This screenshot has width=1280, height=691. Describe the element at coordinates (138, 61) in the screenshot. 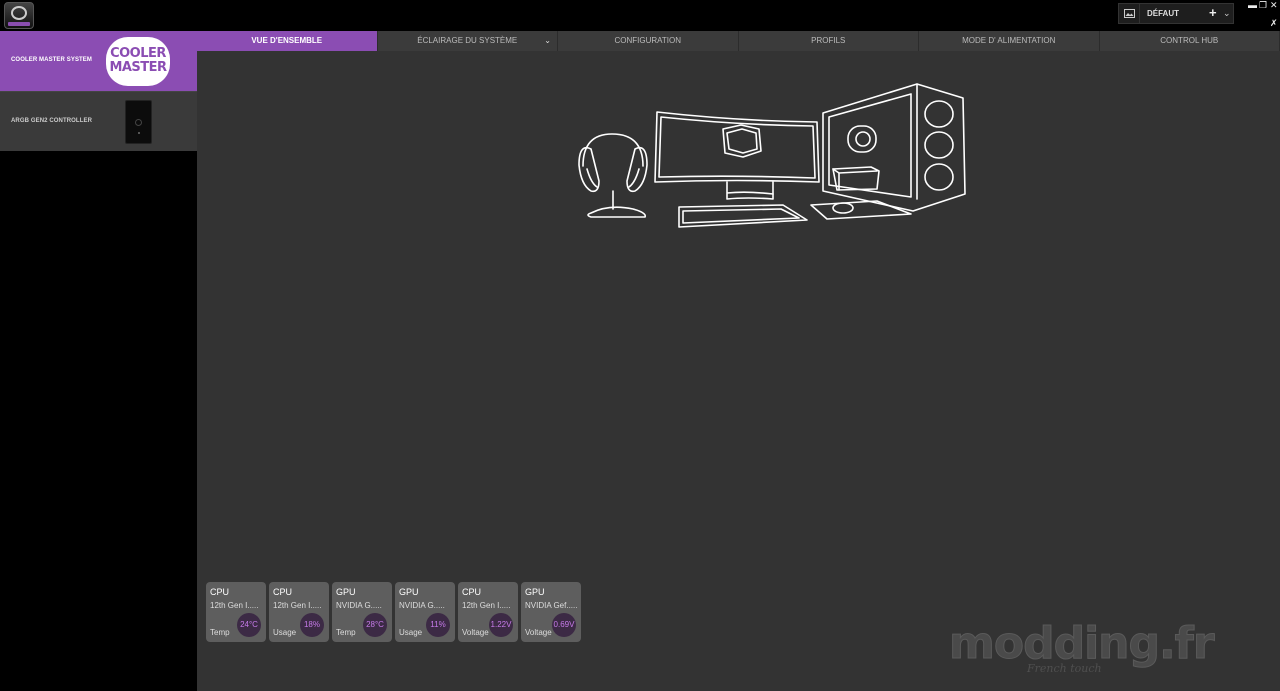

I see `cooler-master-logo: COOLER MASTER` at that location.